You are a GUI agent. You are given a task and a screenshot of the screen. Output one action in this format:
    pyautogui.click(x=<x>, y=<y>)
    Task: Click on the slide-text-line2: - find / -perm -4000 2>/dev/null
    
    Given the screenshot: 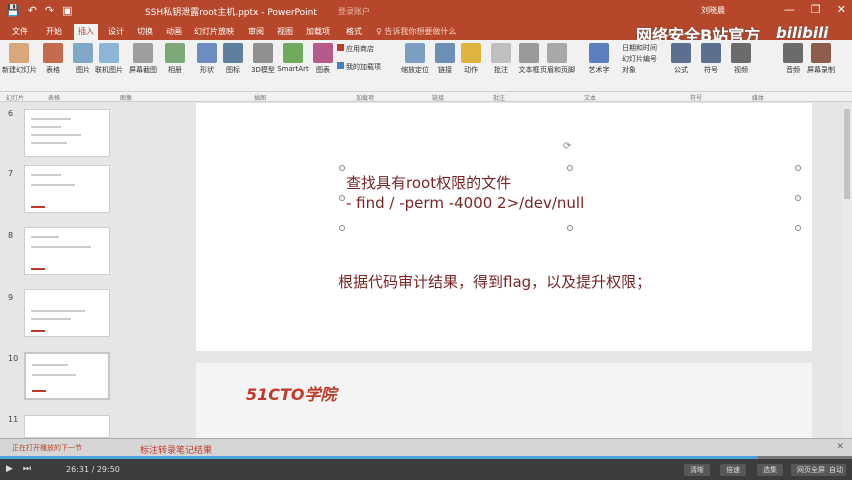 What is the action you would take?
    pyautogui.click(x=465, y=203)
    